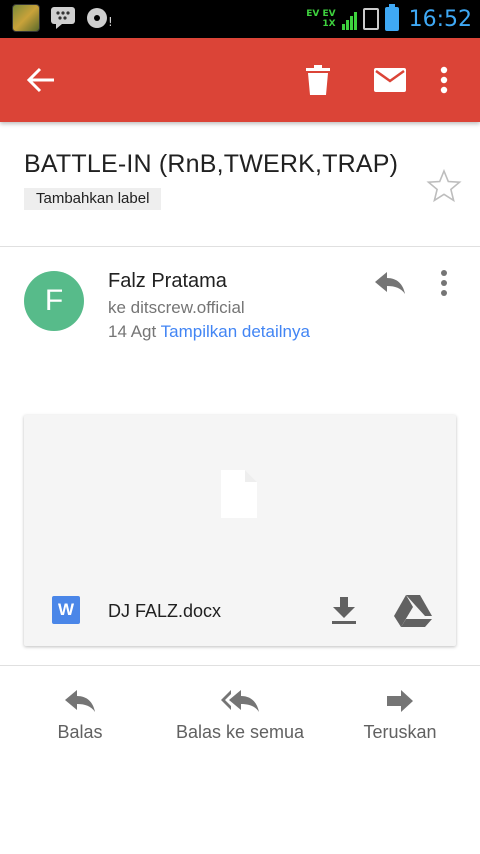 The height and width of the screenshot is (854, 480). I want to click on reply-button, so click(390, 284).